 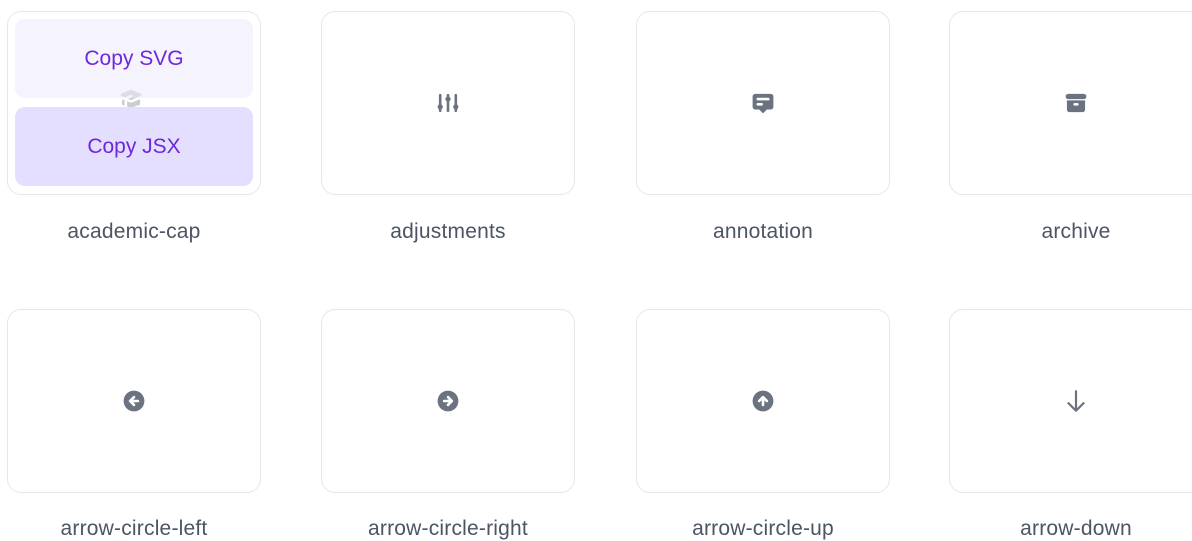 I want to click on icon-tile-arrow-circle-up, so click(x=763, y=401).